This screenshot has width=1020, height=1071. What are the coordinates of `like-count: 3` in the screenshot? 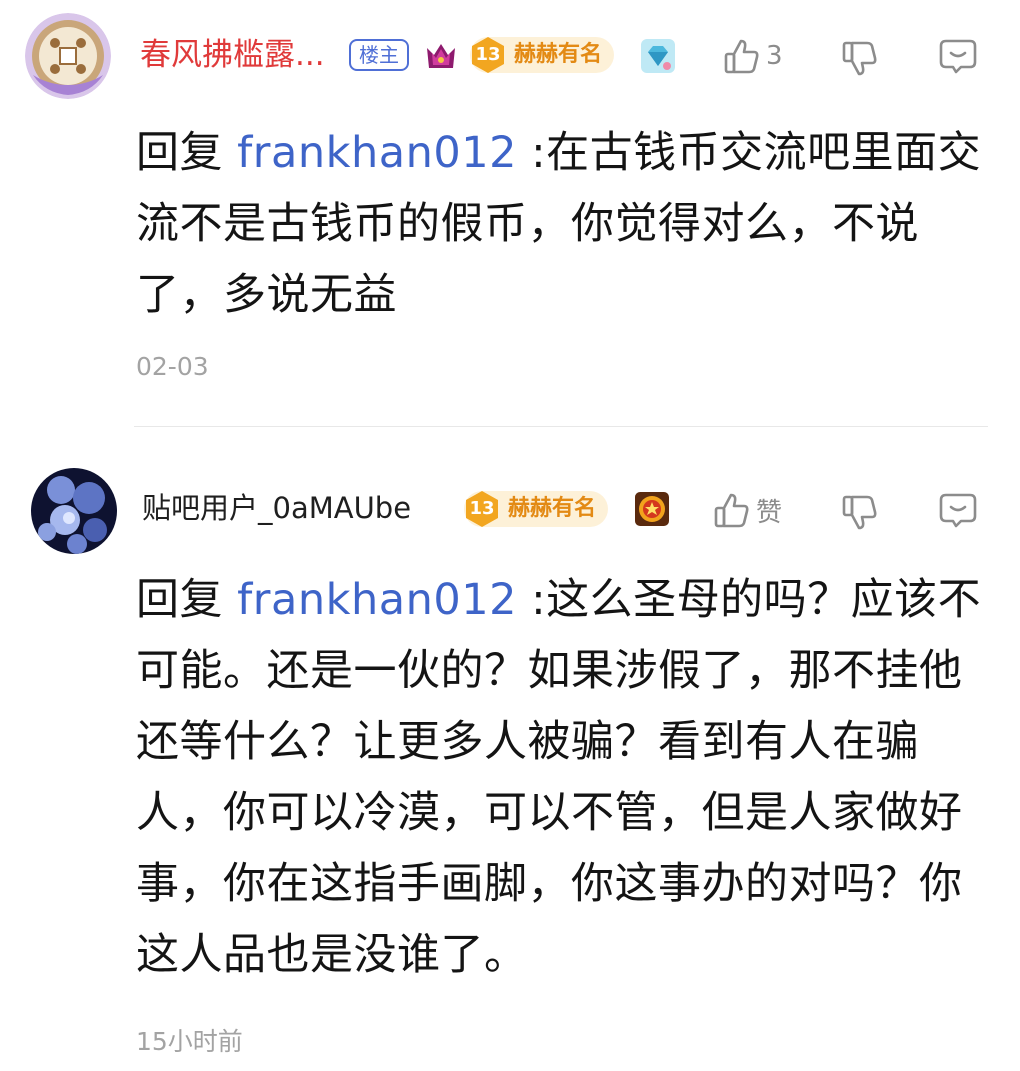 It's located at (774, 56).